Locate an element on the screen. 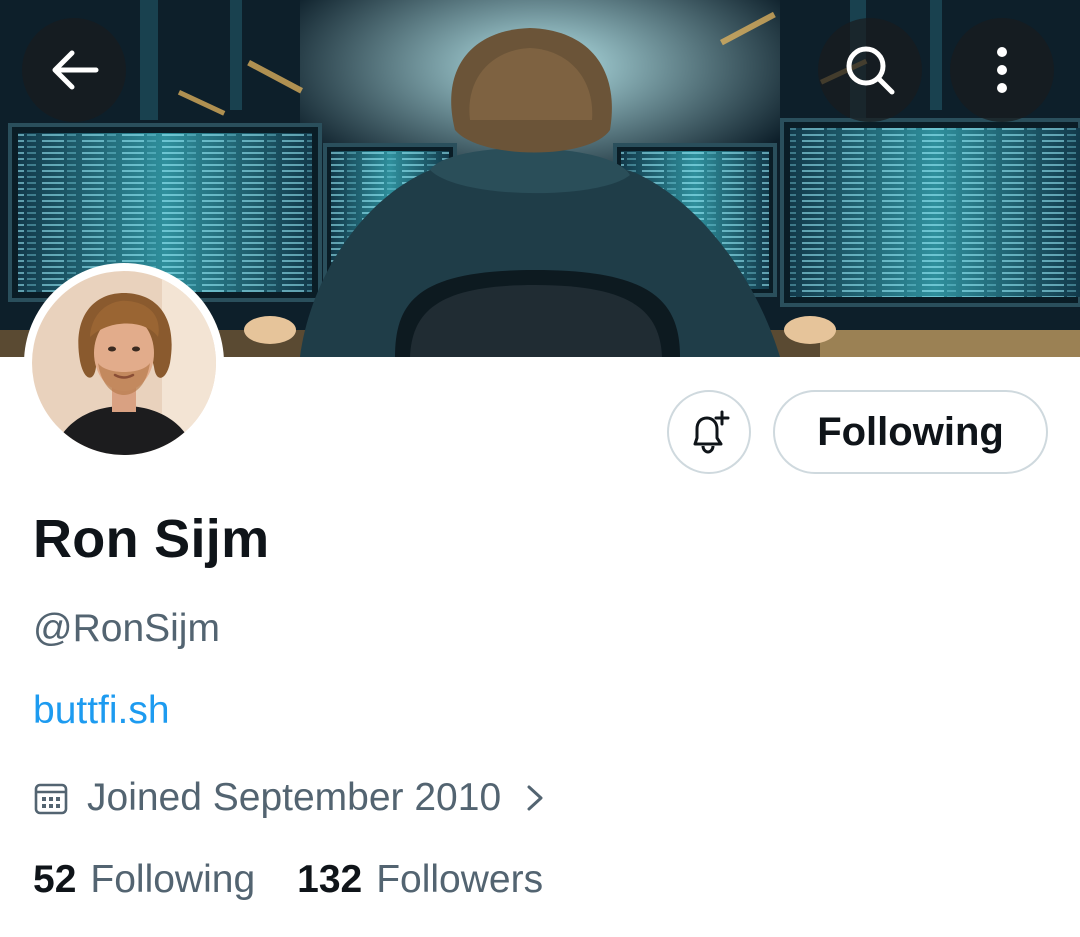  search-button is located at coordinates (870, 70).